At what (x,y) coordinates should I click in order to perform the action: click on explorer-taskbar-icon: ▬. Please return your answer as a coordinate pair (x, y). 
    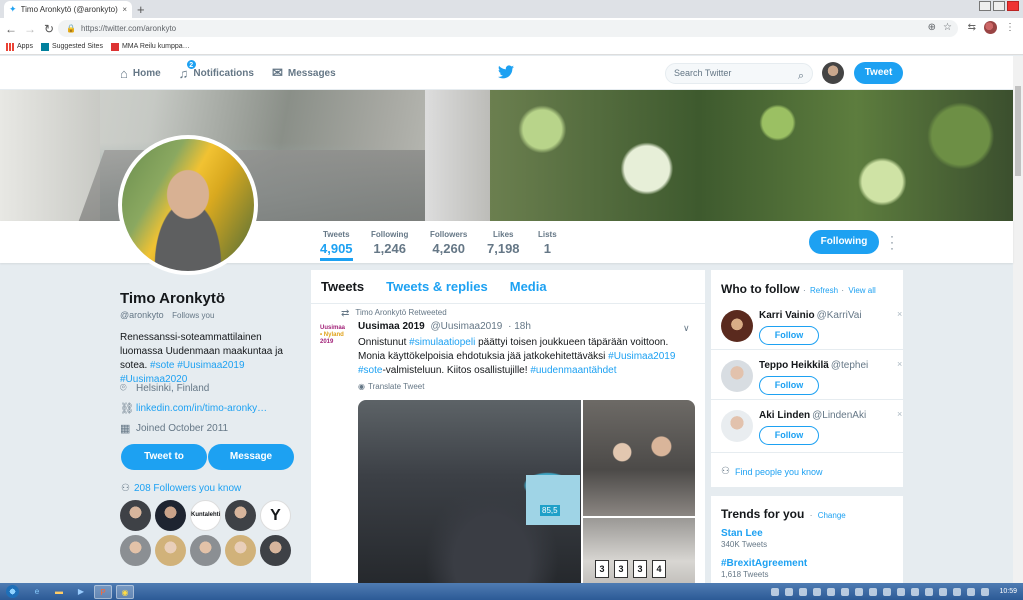
    Looking at the image, I should click on (59, 592).